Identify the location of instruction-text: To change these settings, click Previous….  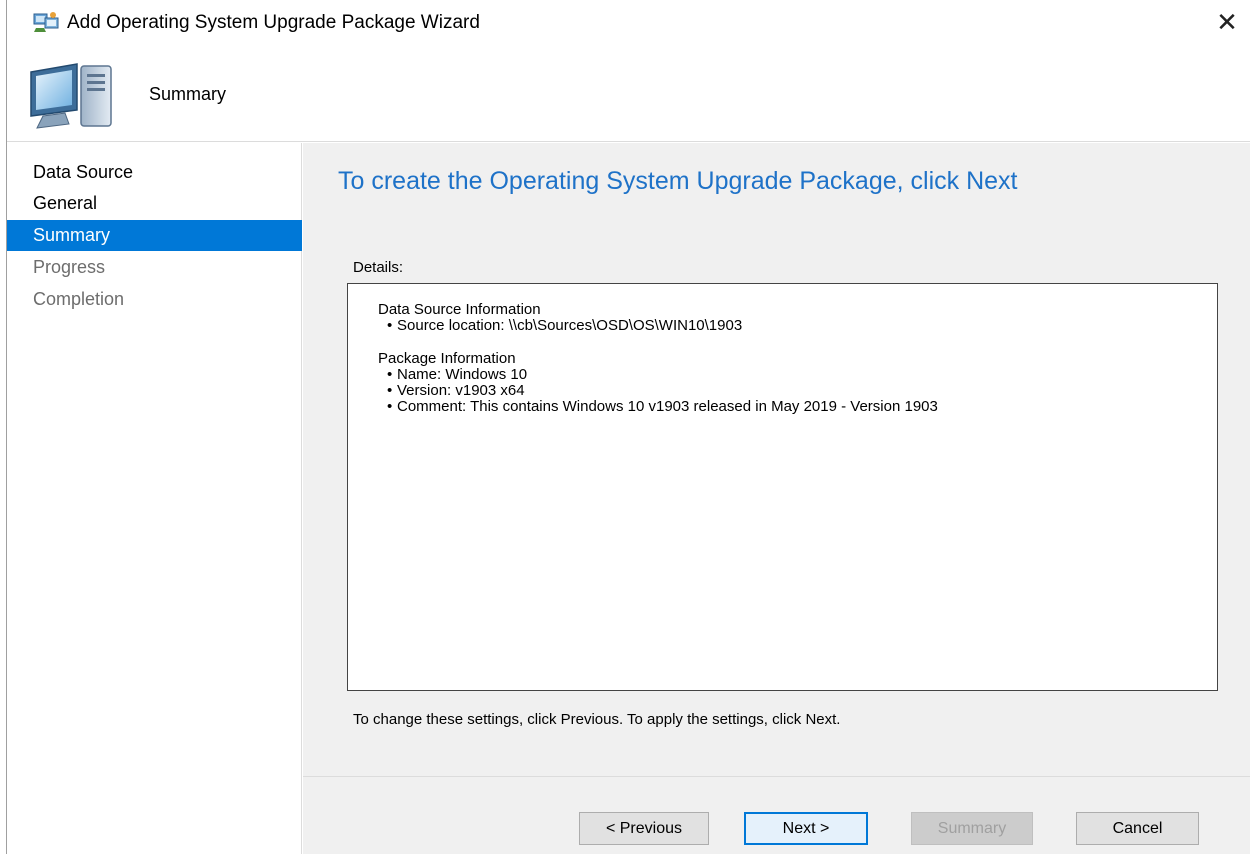
(597, 719).